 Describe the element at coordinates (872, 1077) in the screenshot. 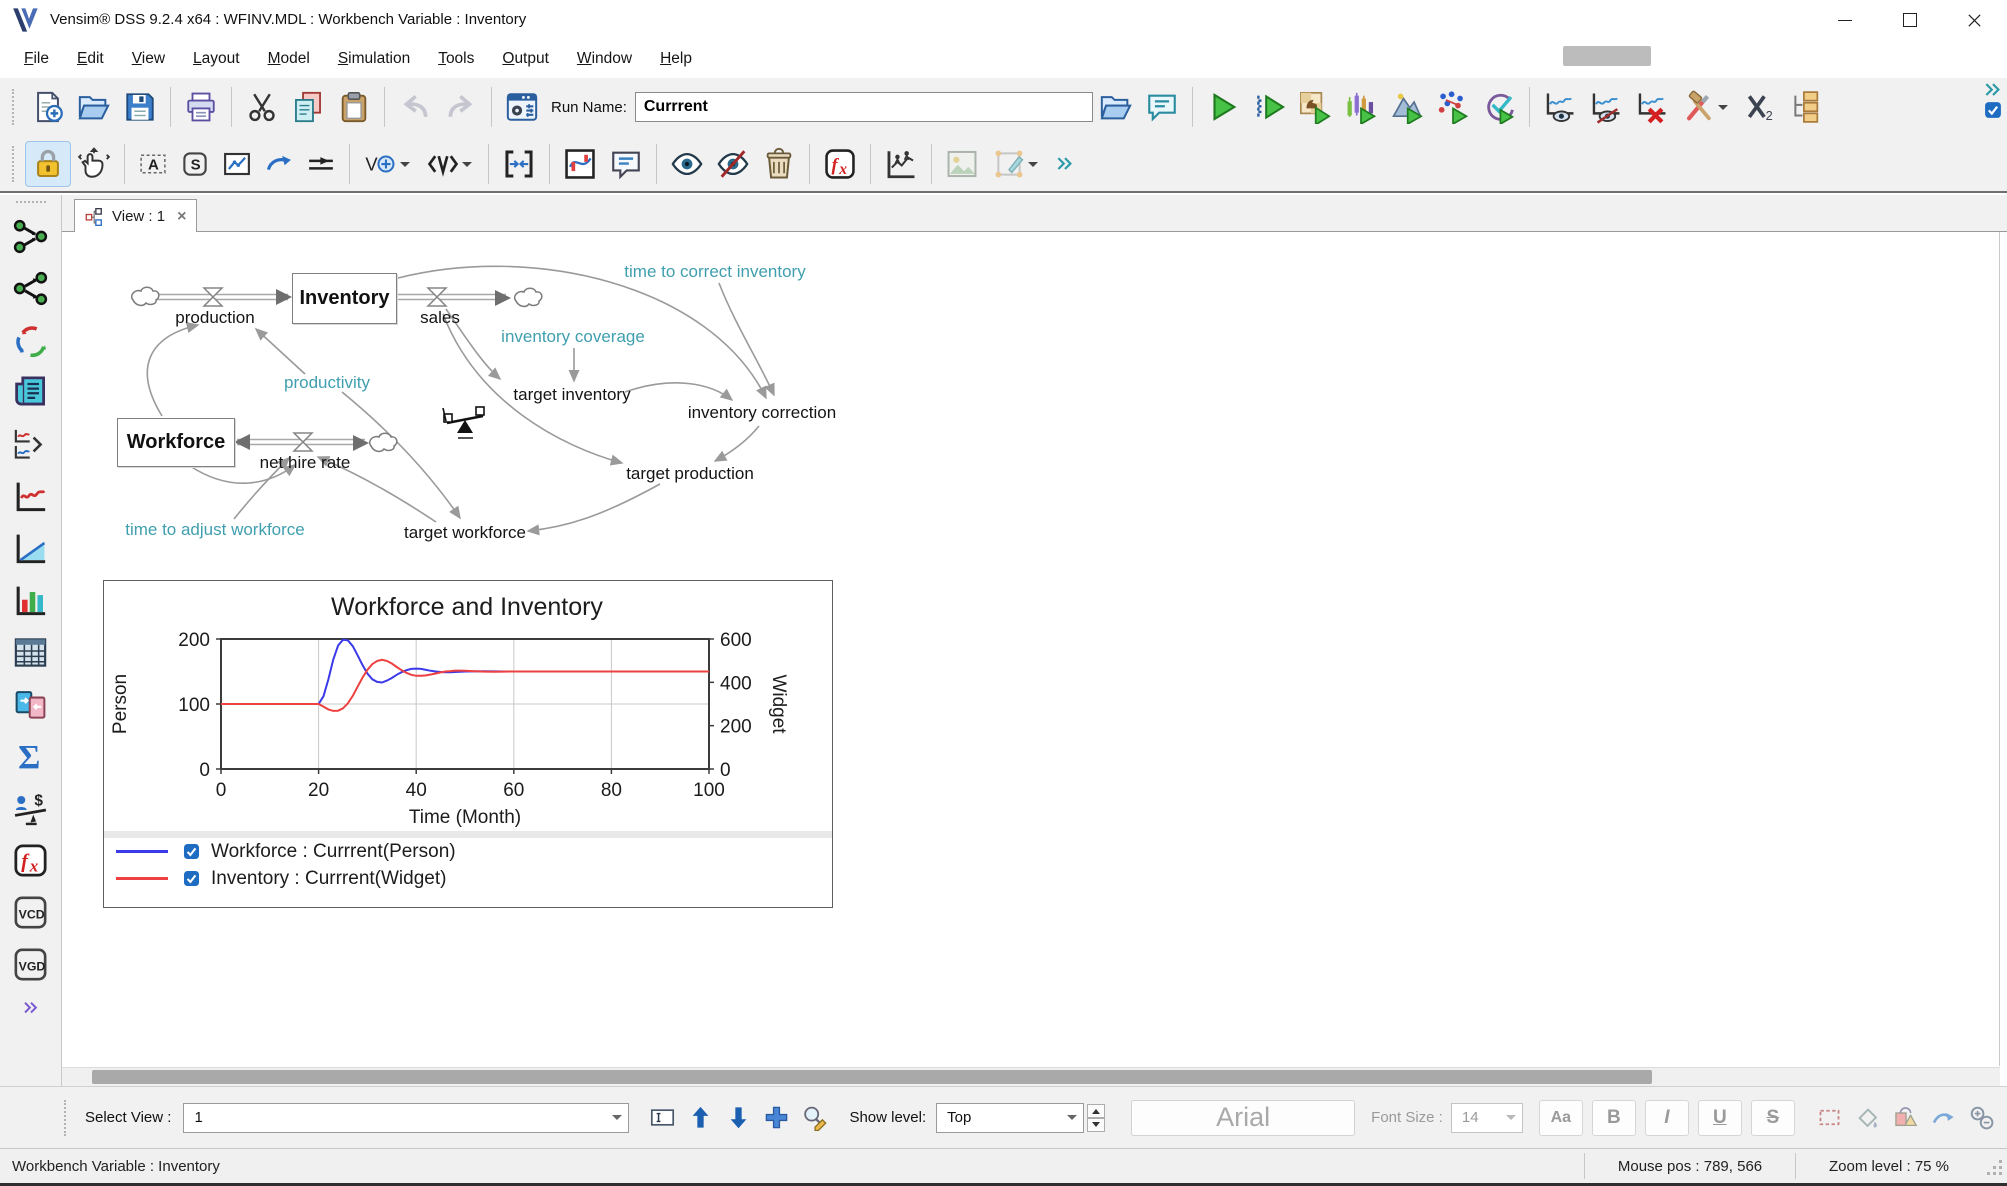

I see `scrollbar-thumb` at that location.